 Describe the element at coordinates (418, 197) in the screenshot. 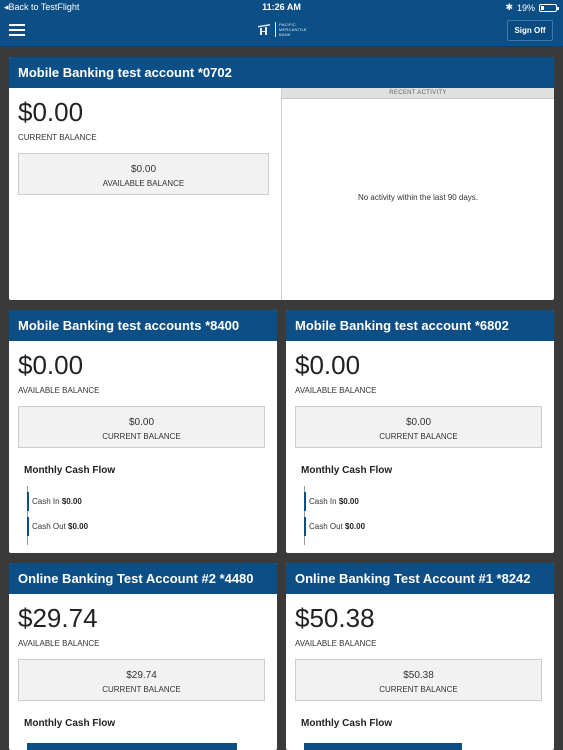

I see `recent-activity-message: No activity within the last 90 days.` at that location.